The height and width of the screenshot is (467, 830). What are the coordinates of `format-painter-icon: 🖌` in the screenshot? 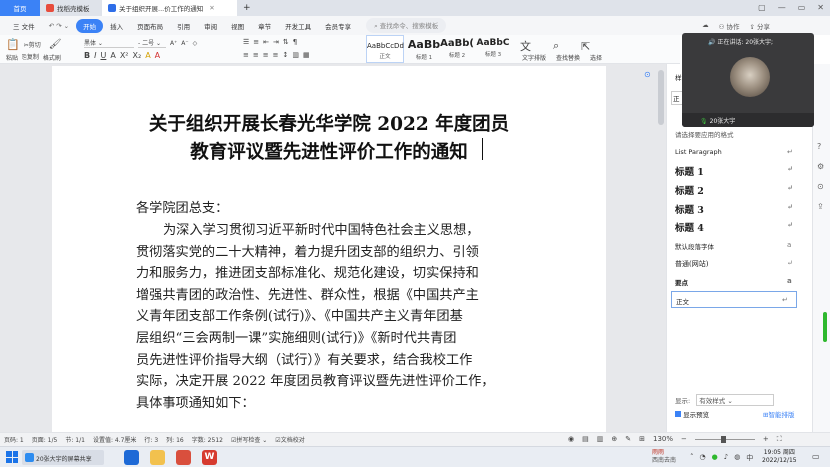 It's located at (55, 44).